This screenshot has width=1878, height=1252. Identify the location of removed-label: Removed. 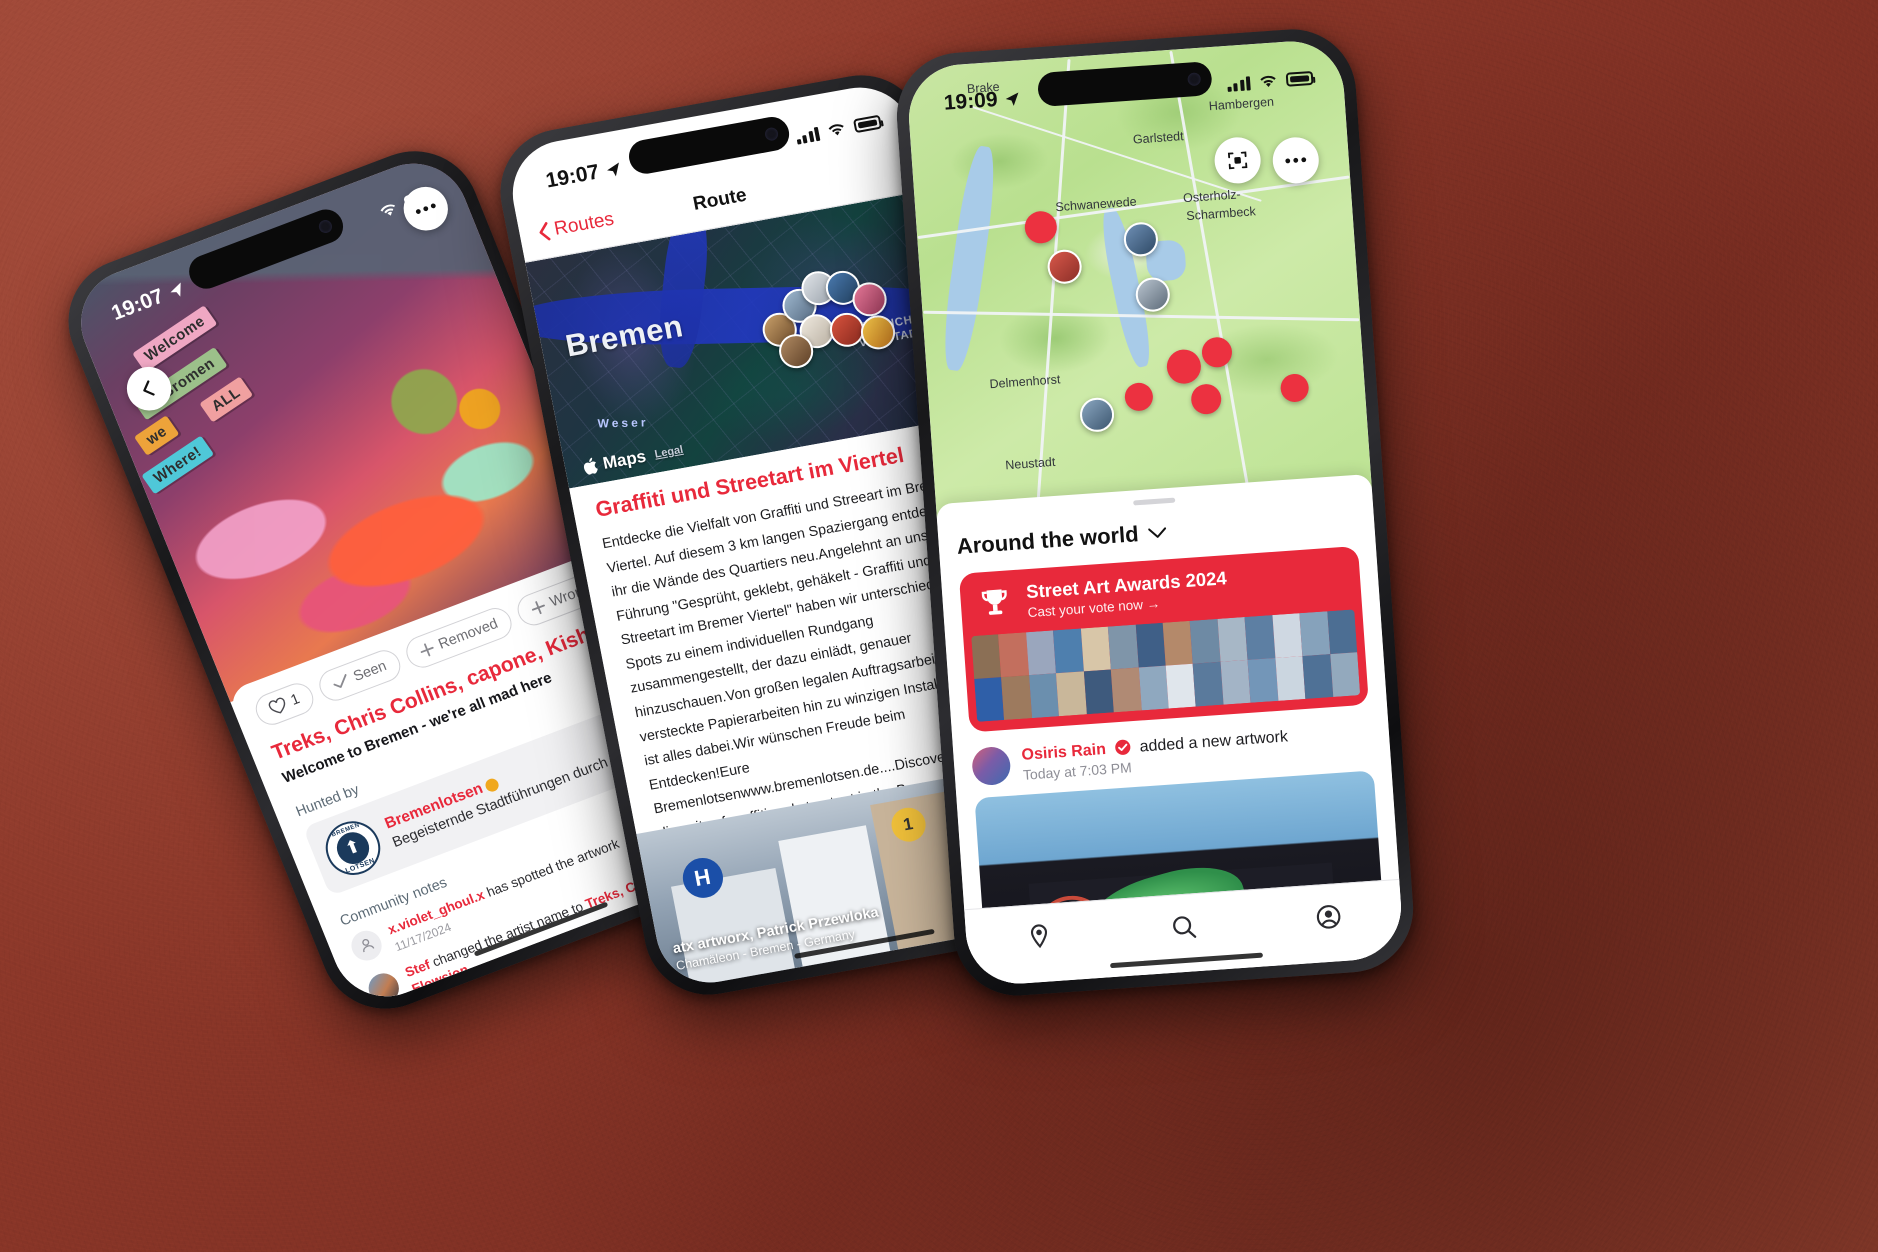
(468, 634).